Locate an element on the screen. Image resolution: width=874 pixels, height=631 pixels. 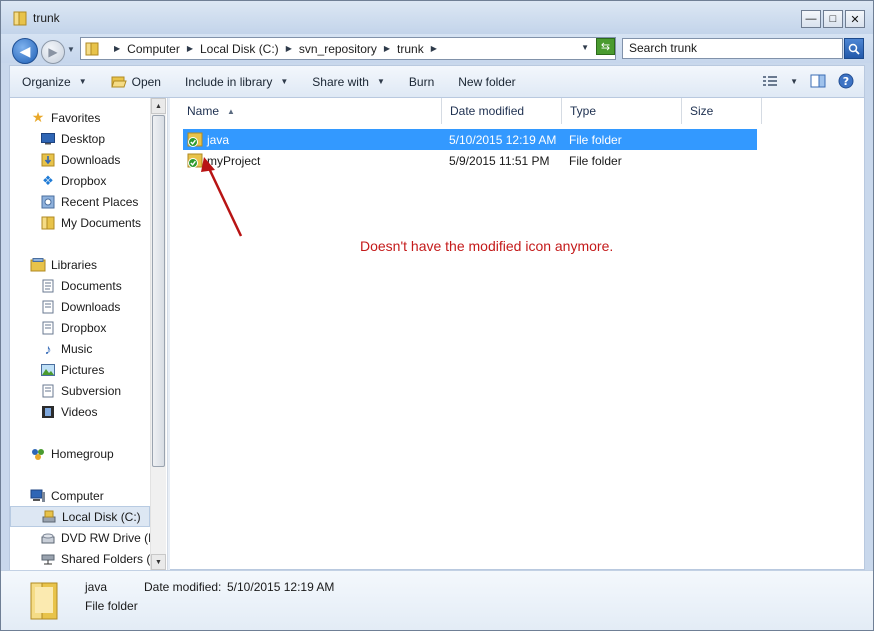
scroll-up-button: ▲ is located at coordinates (158, 106).